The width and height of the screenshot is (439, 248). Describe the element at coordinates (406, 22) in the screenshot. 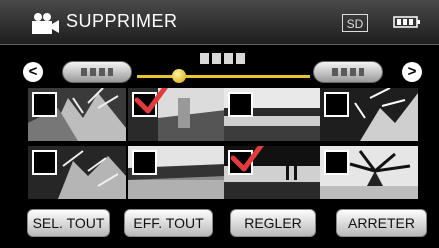

I see `battery-icon` at that location.